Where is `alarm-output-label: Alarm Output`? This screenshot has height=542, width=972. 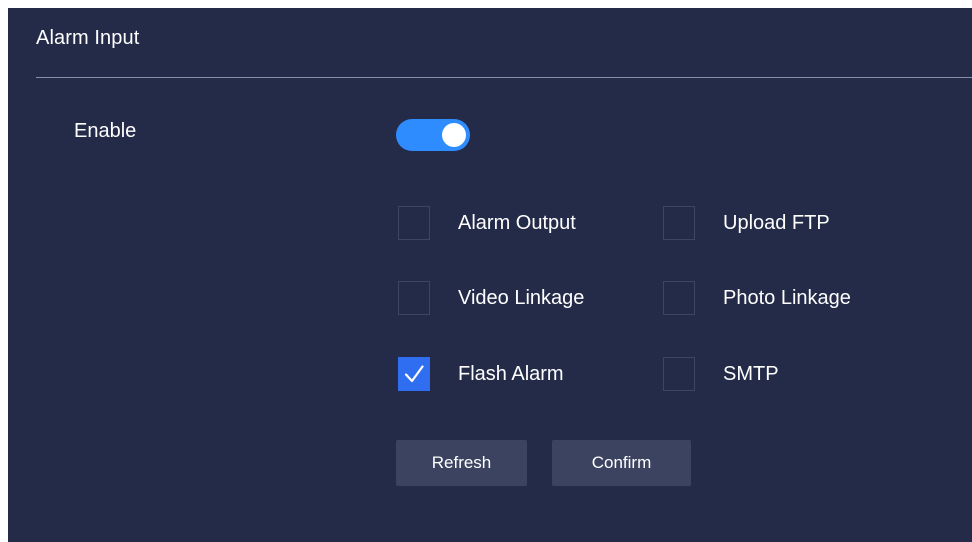 alarm-output-label: Alarm Output is located at coordinates (517, 222).